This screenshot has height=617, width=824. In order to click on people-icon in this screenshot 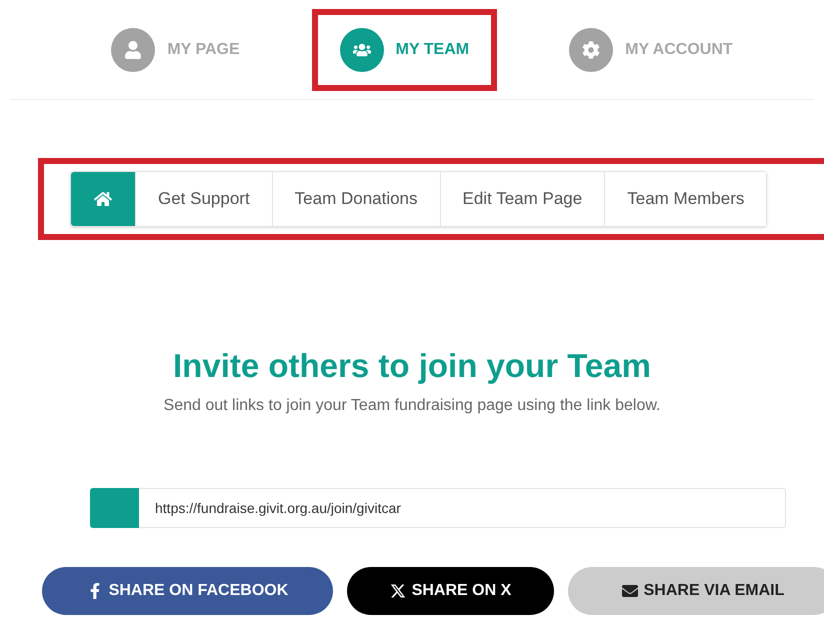, I will do `click(362, 50)`.